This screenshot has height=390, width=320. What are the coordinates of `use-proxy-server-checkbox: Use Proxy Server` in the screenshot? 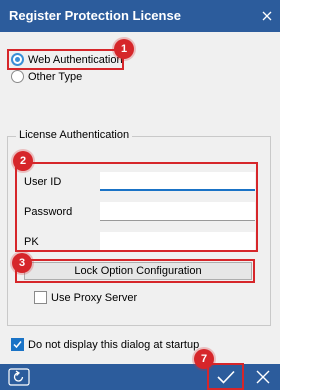 It's located at (85, 297).